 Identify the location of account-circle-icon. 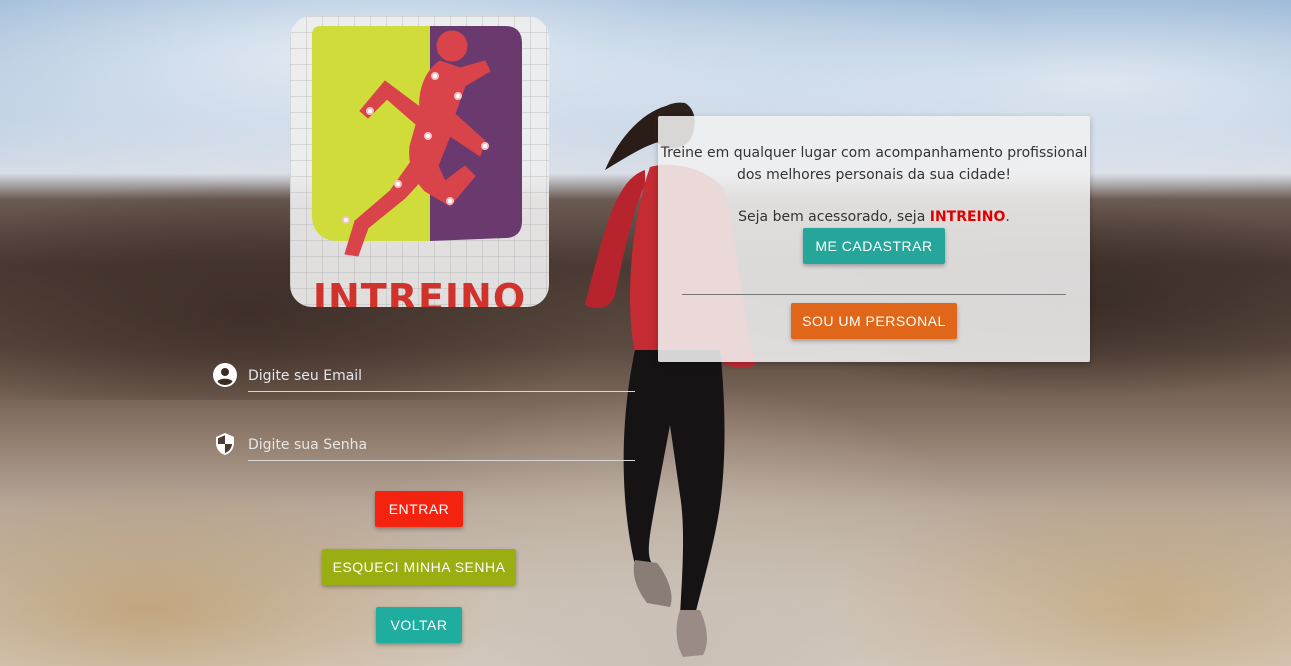
(225, 375).